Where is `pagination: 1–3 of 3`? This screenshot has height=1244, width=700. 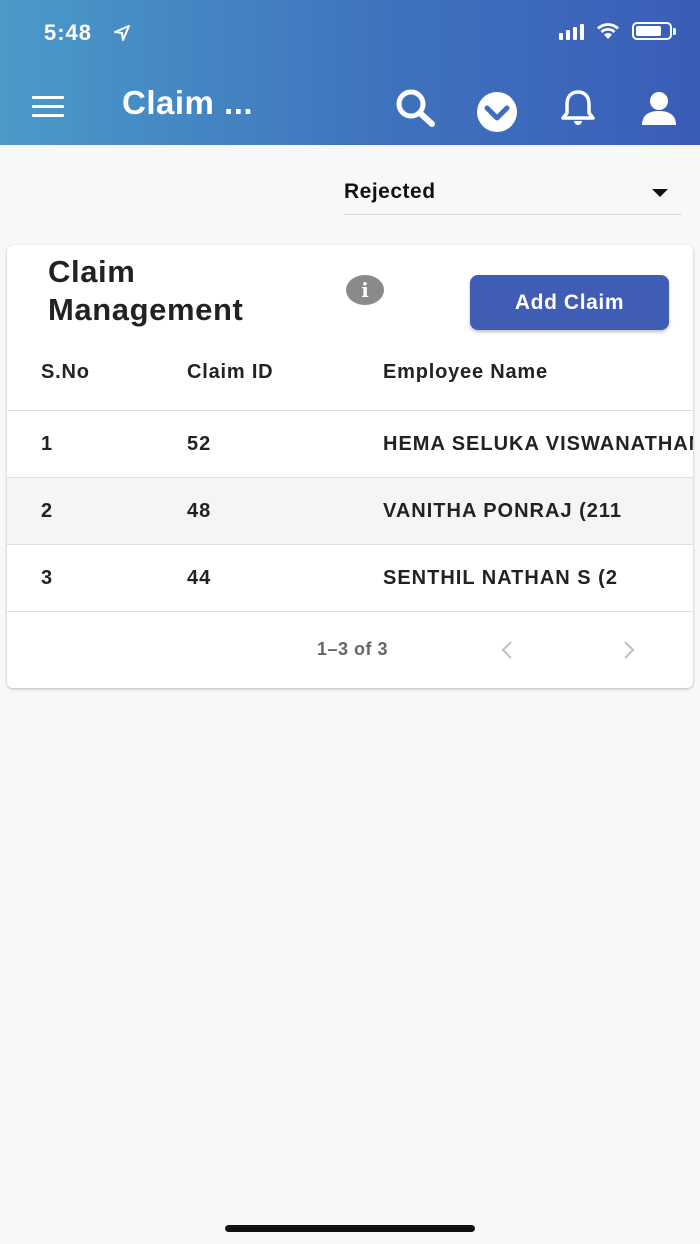
pagination: 1–3 of 3 is located at coordinates (350, 649).